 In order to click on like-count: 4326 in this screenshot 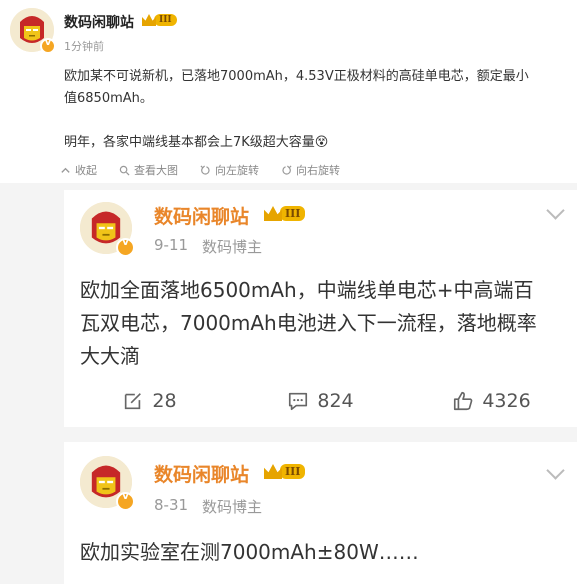, I will do `click(506, 401)`.